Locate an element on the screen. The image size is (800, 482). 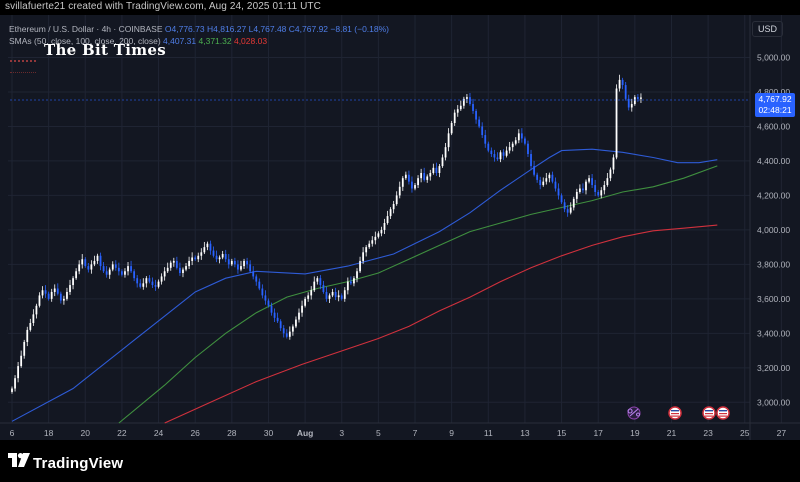
open-value: O4,776.73 is located at coordinates (184, 29).